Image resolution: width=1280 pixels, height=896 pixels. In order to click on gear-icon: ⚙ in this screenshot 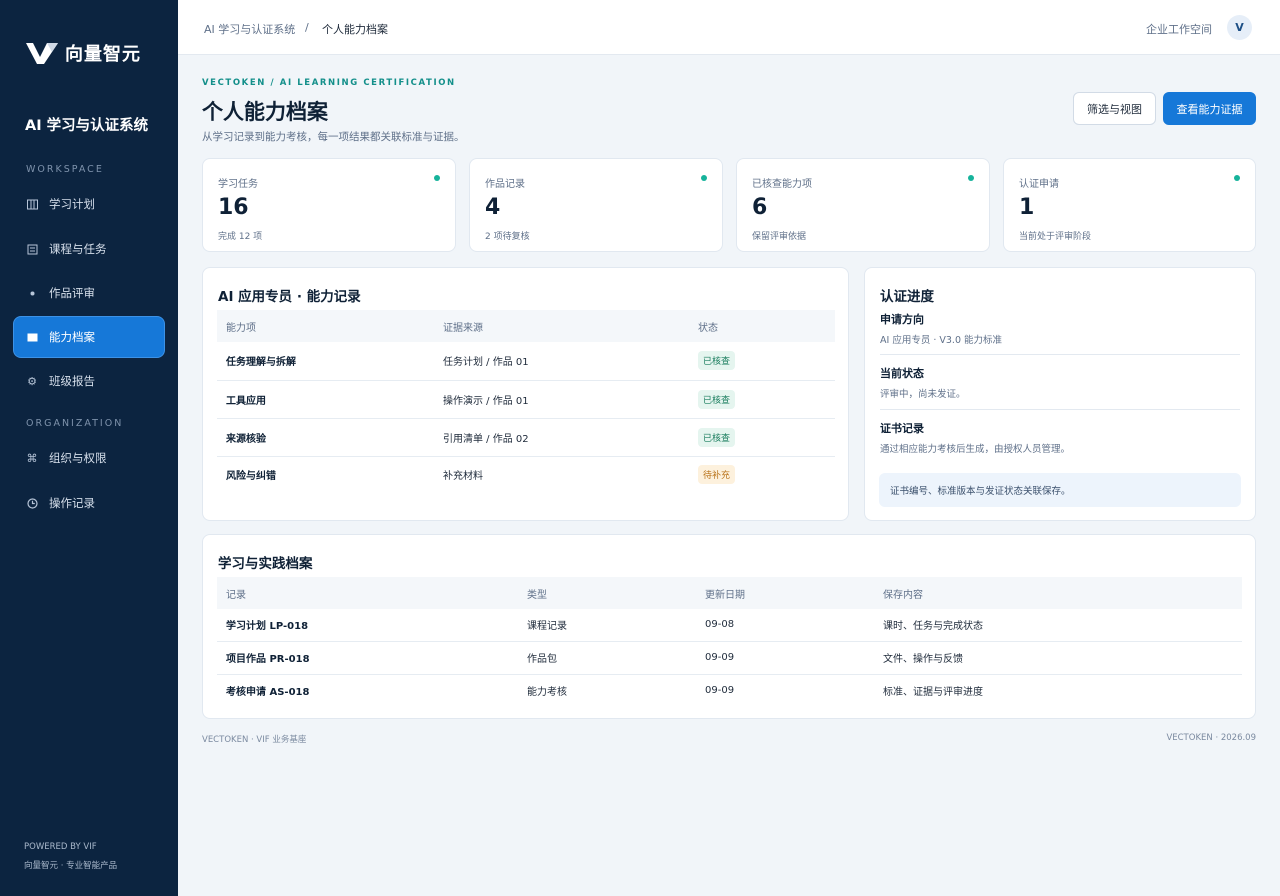, I will do `click(32, 381)`.